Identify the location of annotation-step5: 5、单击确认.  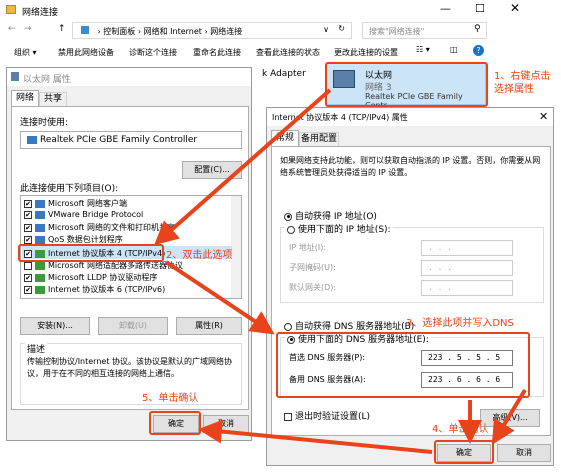
(170, 398).